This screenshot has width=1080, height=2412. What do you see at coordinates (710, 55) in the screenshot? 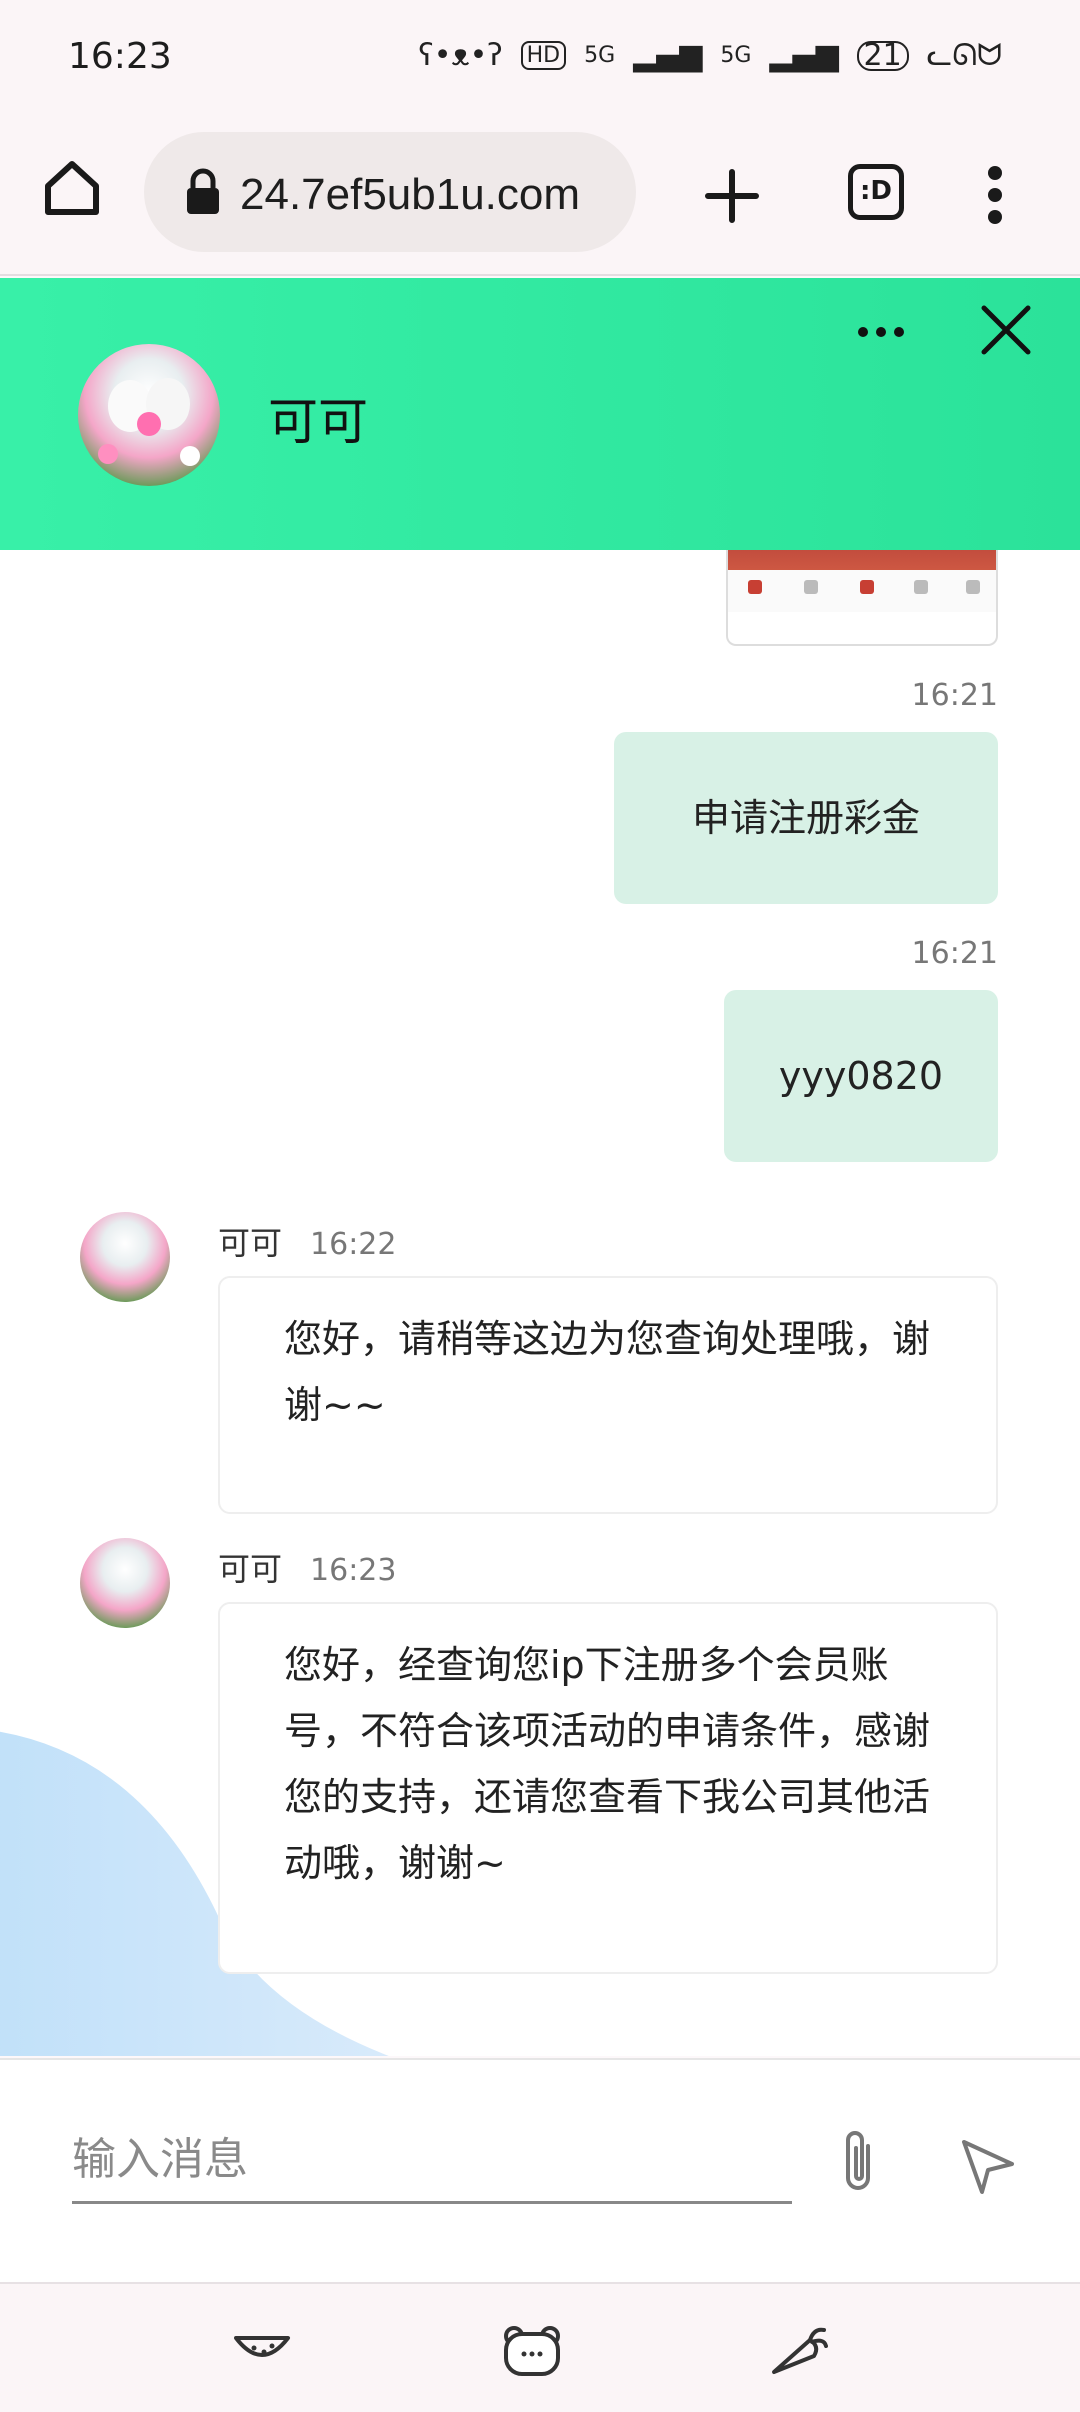
I see `status-icons: ʕ•ᴥ•ʔ HD 5G ▂▄▆ 5G ▂▄▆ 21 ᓚᘏᗢ` at bounding box center [710, 55].